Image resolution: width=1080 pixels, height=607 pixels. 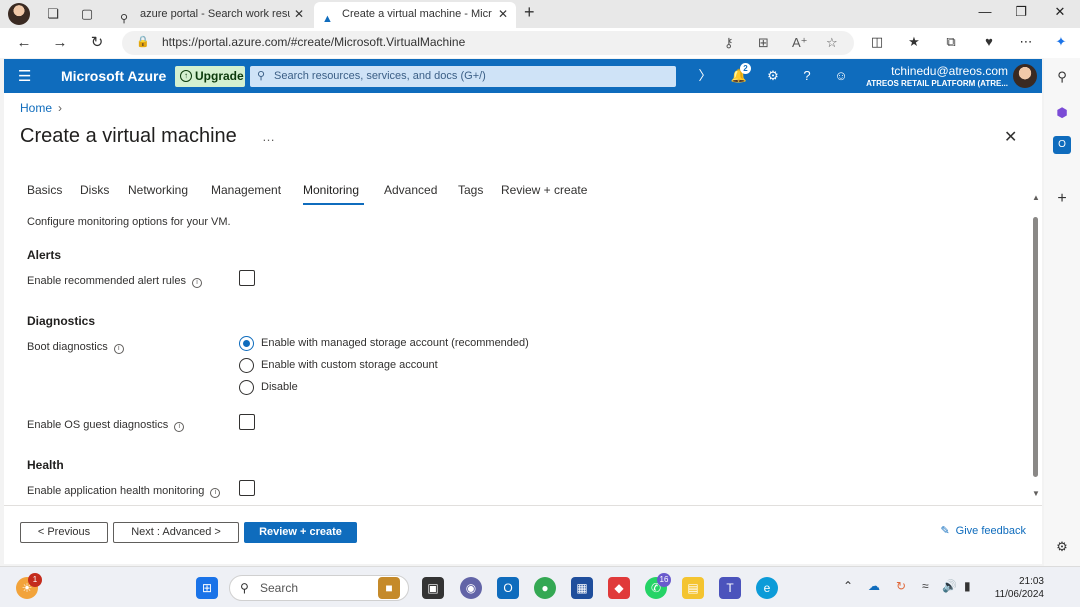 I want to click on chevron-right-icon: ›, so click(x=60, y=108).